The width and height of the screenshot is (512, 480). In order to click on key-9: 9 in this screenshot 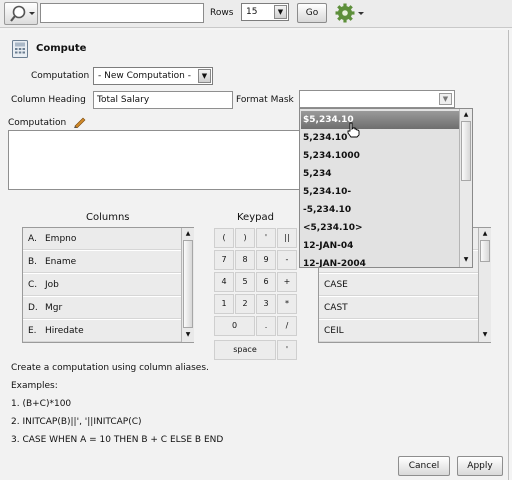, I will do `click(266, 260)`.